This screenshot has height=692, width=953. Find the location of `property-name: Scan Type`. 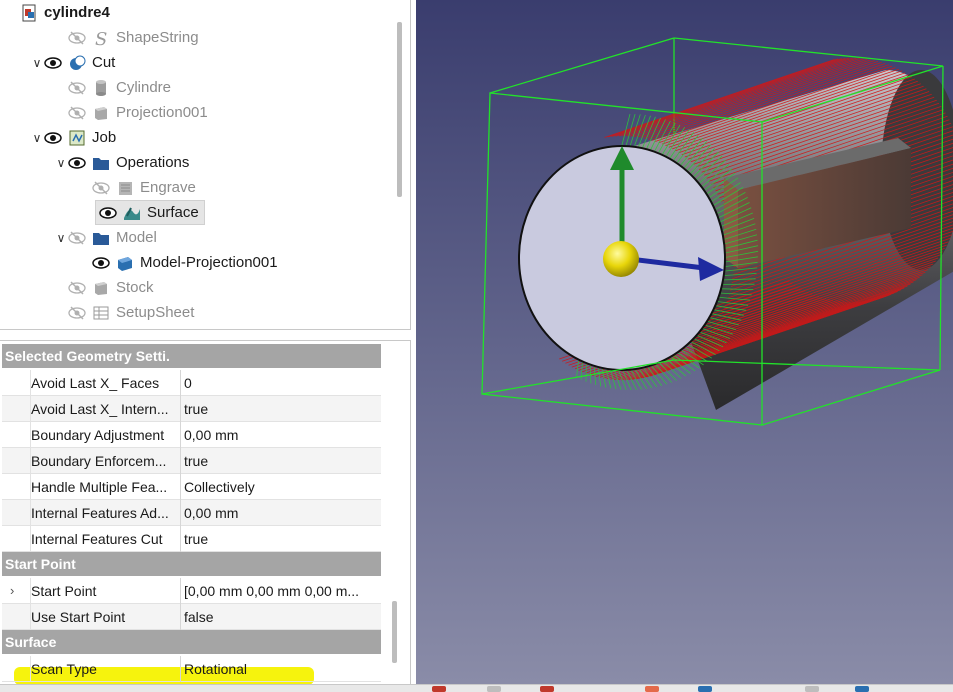

property-name: Scan Type is located at coordinates (105, 669).